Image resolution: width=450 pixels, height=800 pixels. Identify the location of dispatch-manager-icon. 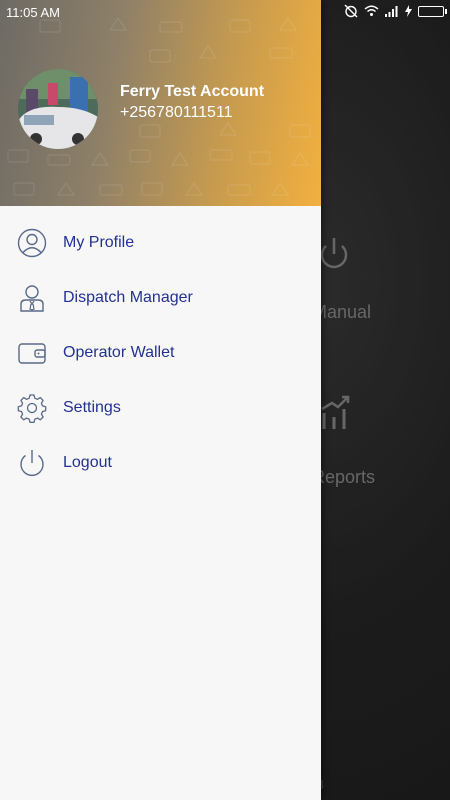
(32, 298).